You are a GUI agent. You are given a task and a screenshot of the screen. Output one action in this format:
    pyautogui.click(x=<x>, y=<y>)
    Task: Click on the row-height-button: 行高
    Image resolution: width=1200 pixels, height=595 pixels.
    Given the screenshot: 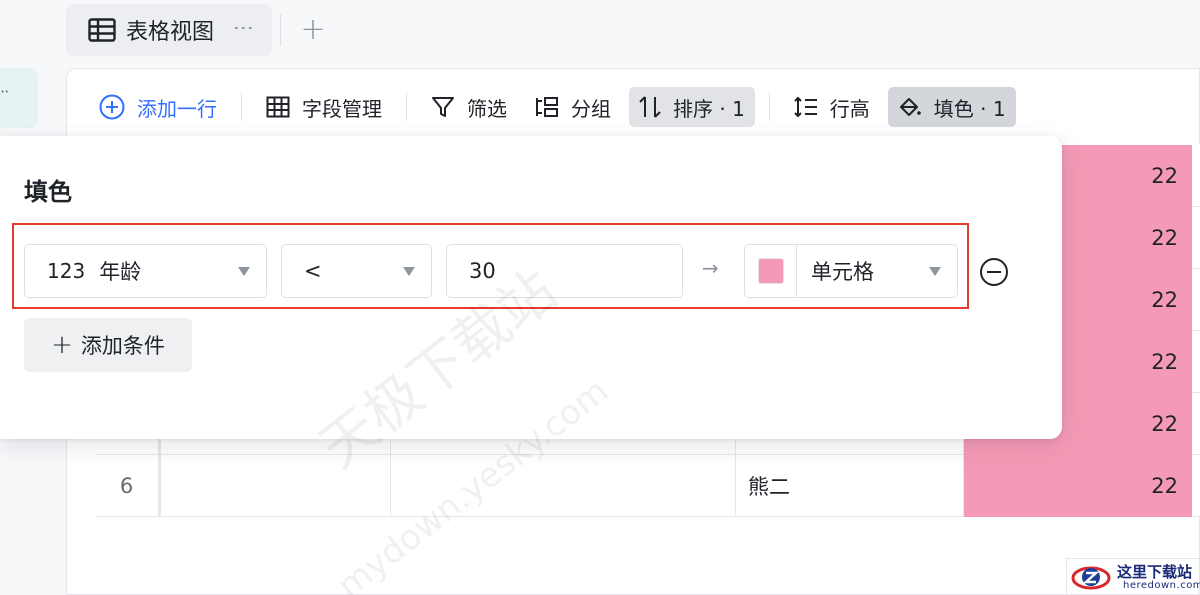 What is the action you would take?
    pyautogui.click(x=832, y=107)
    